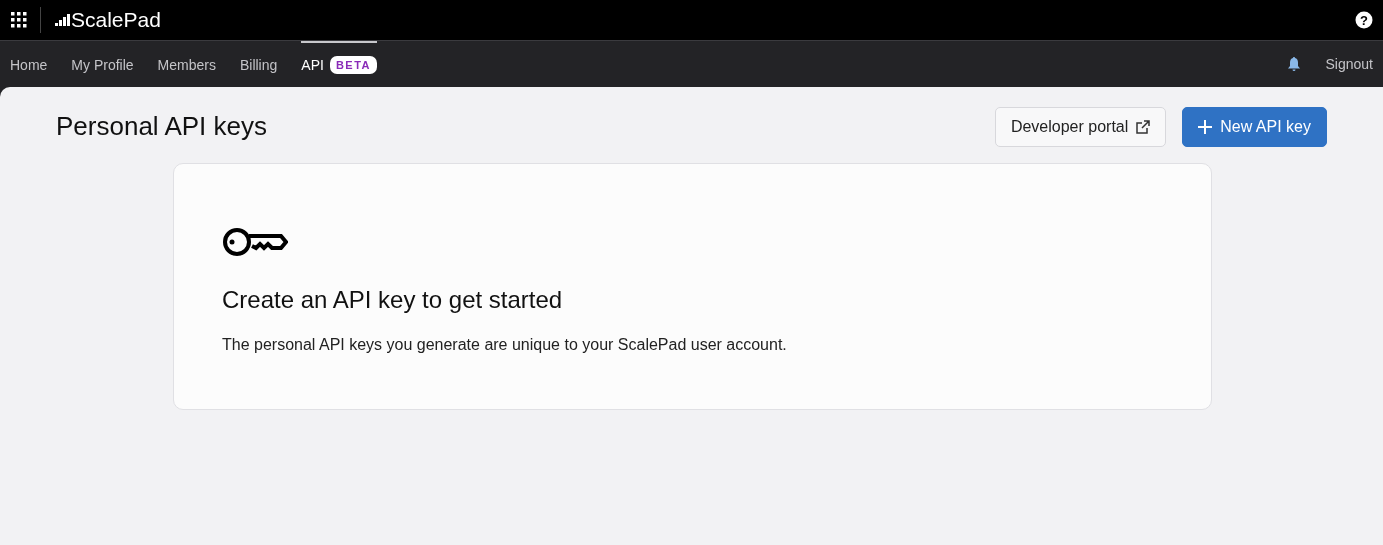 Image resolution: width=1383 pixels, height=545 pixels. I want to click on bell-icon, so click(1293, 64).